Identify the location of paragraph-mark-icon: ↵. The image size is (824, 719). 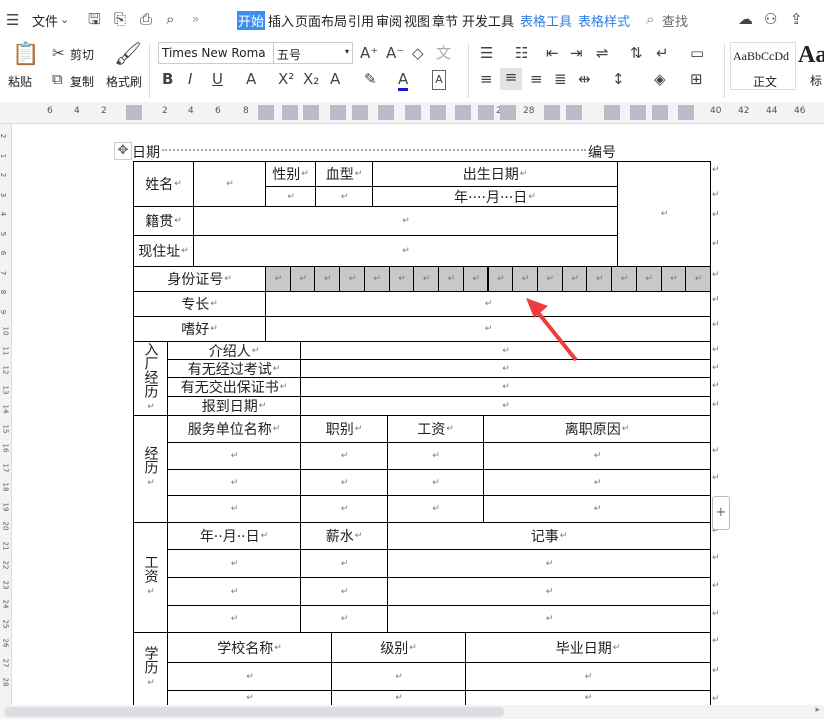
(662, 53).